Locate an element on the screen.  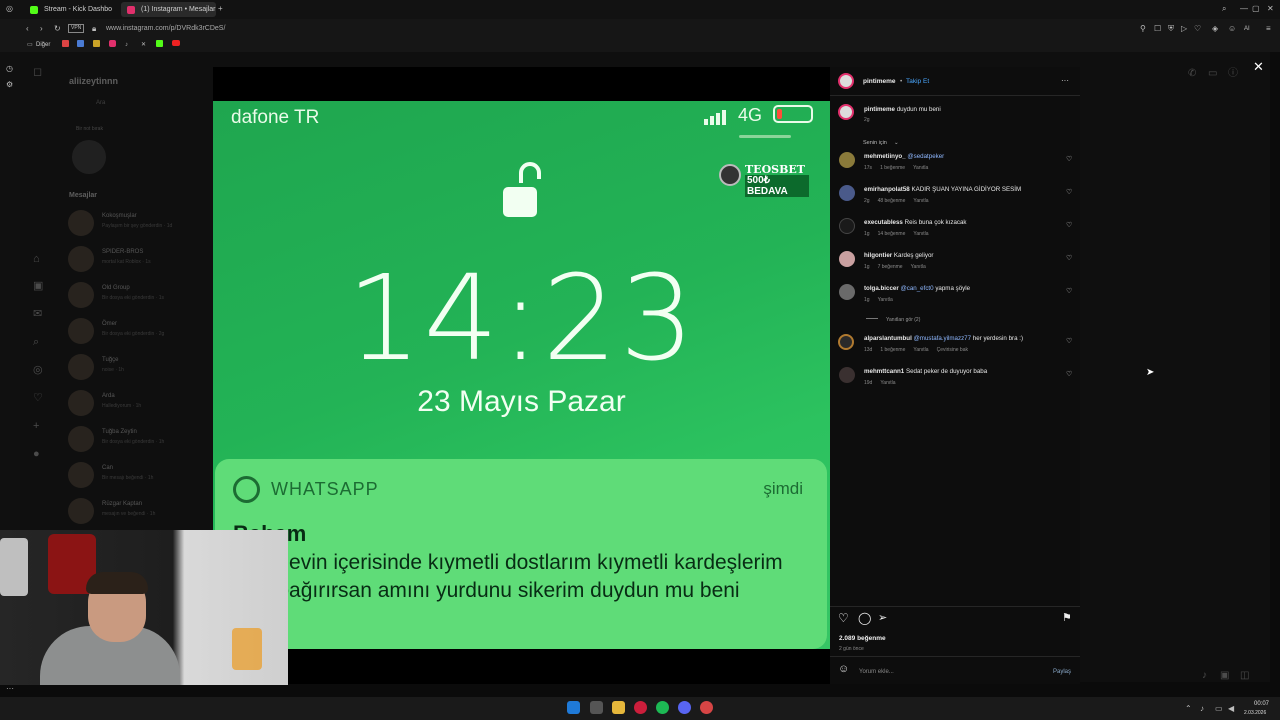
dm-item: Tuğçe noise · 1h is located at coordinates (138, 366).